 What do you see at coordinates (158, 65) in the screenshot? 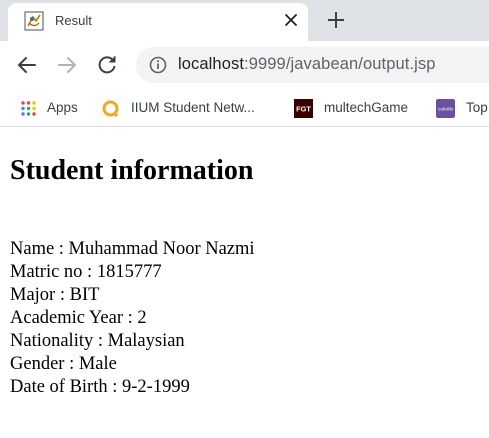
I see `info-icon` at bounding box center [158, 65].